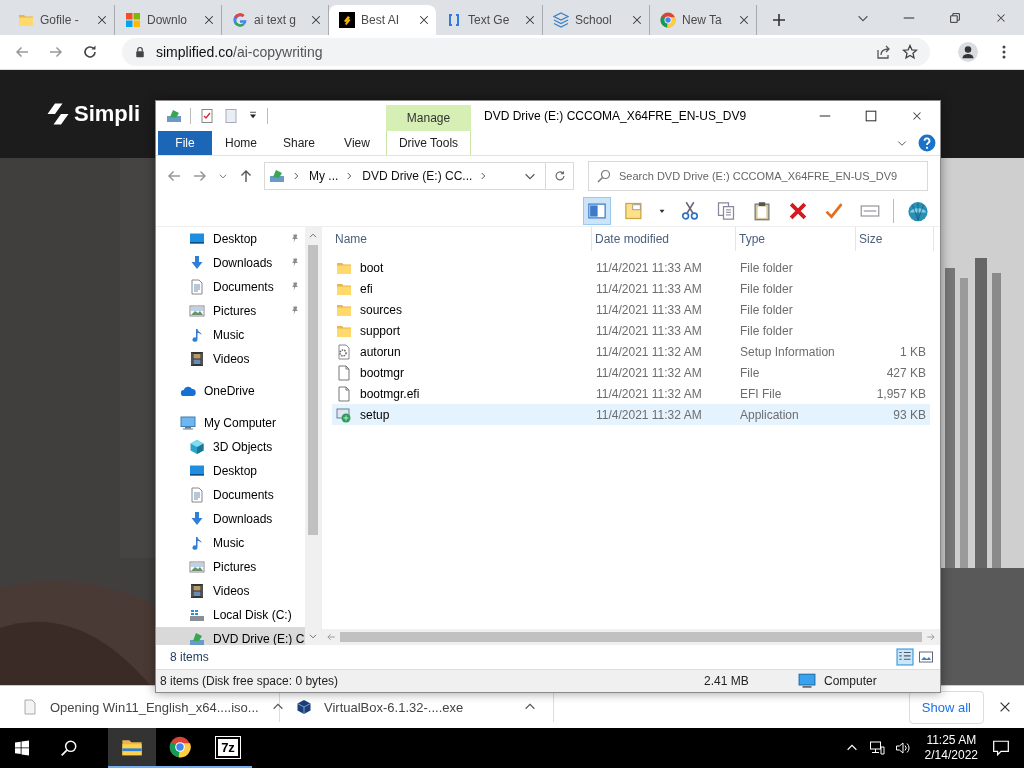 This screenshot has width=1024, height=768. I want to click on column-header: Size, so click(895, 239).